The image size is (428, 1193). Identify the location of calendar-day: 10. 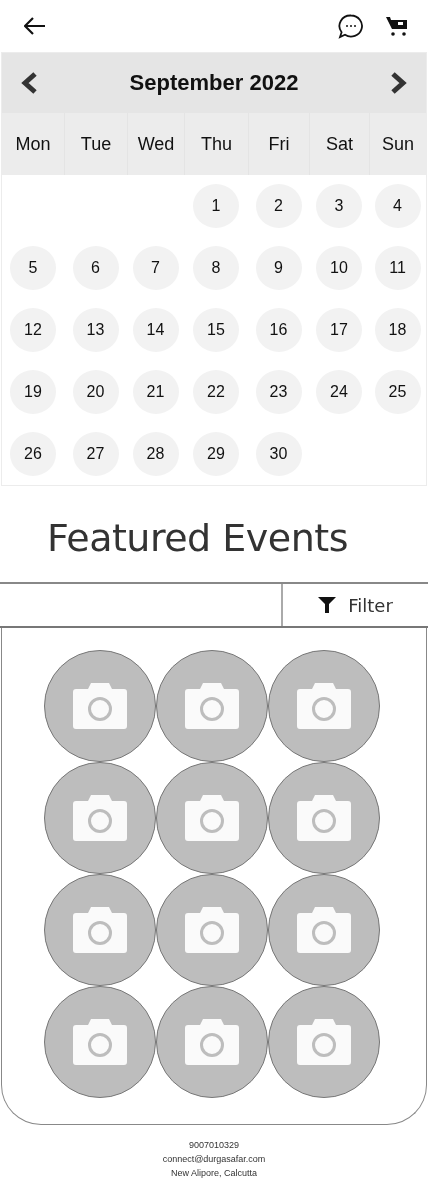
(339, 268).